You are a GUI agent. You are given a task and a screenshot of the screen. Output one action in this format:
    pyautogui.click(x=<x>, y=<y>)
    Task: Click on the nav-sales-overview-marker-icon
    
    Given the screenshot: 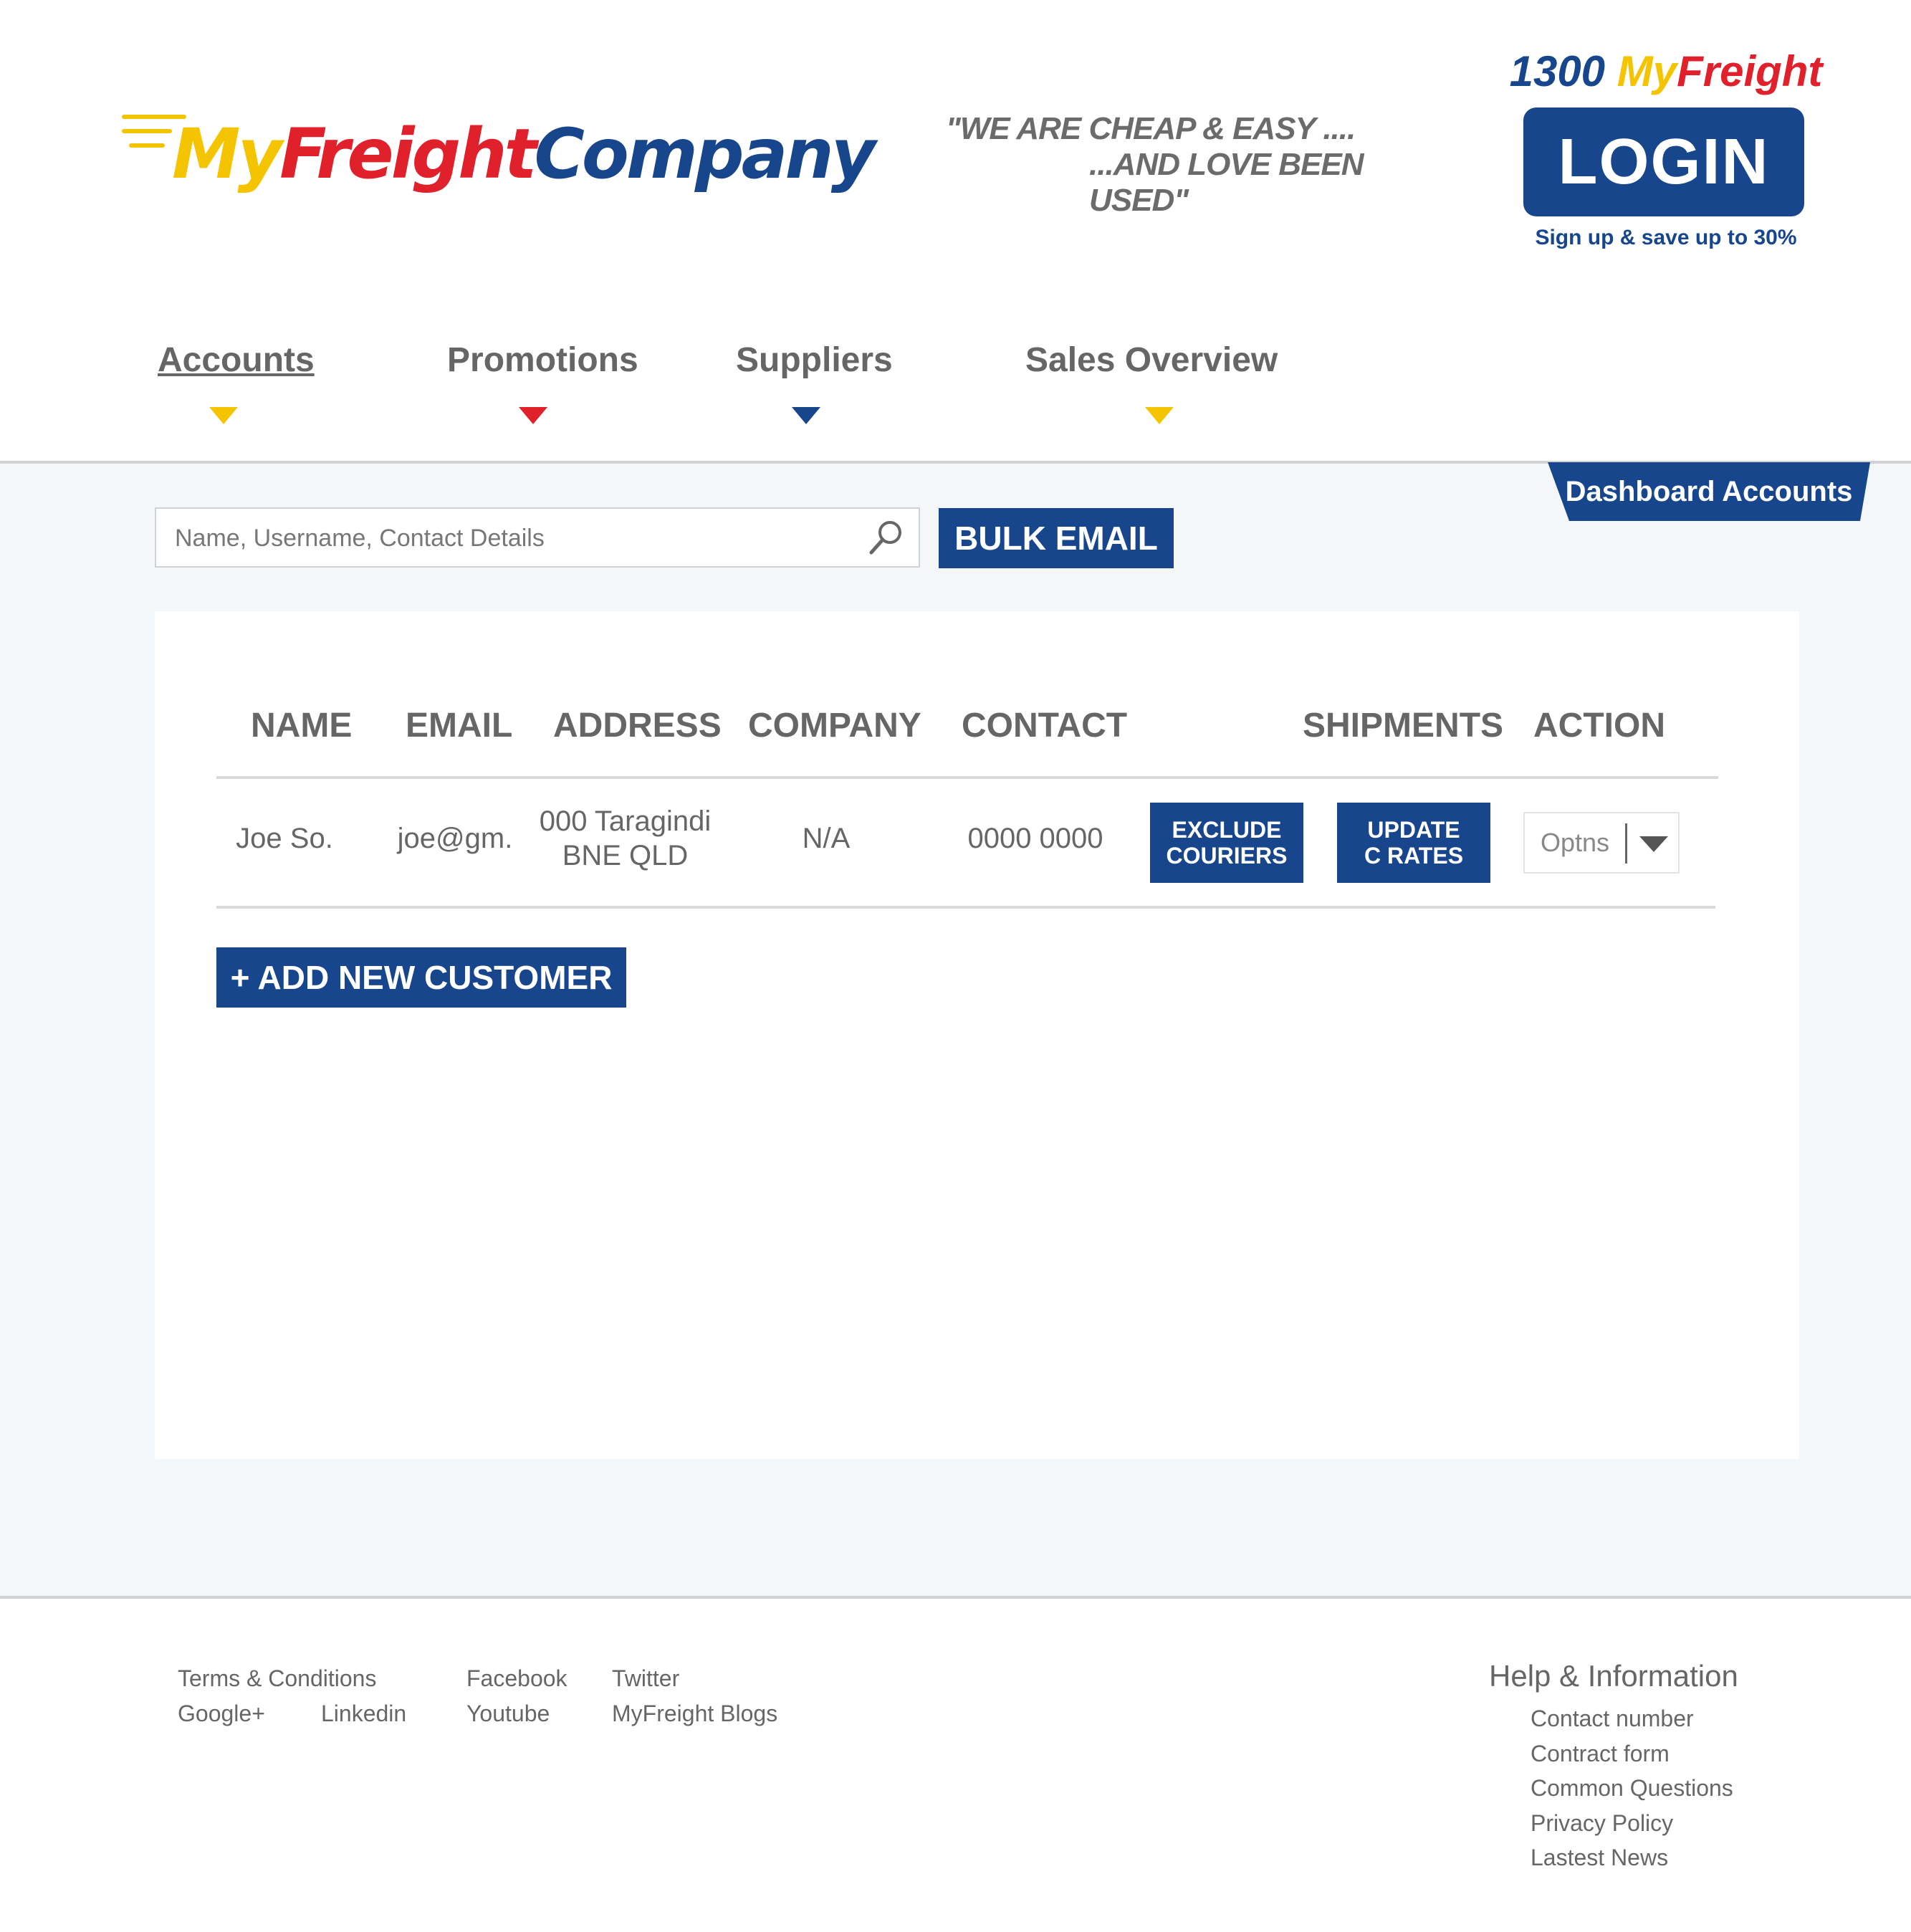 What is the action you would take?
    pyautogui.click(x=1159, y=416)
    